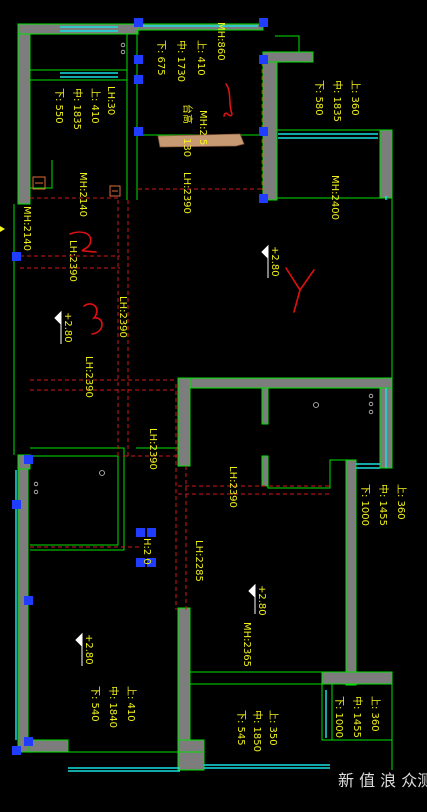 Image resolution: width=427 pixels, height=812 pixels. What do you see at coordinates (355, 98) in the screenshot?
I see `label-right-window-top: 上: 360` at bounding box center [355, 98].